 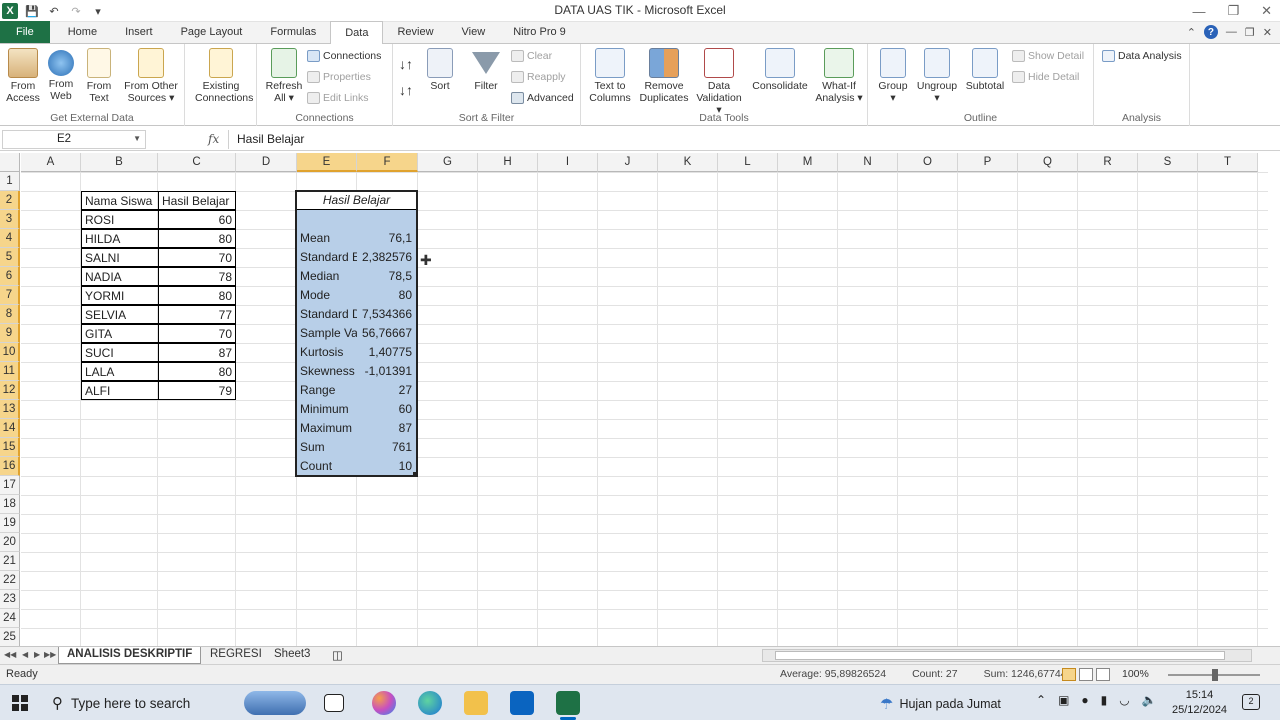 I want to click on column-header-i: I, so click(x=568, y=162).